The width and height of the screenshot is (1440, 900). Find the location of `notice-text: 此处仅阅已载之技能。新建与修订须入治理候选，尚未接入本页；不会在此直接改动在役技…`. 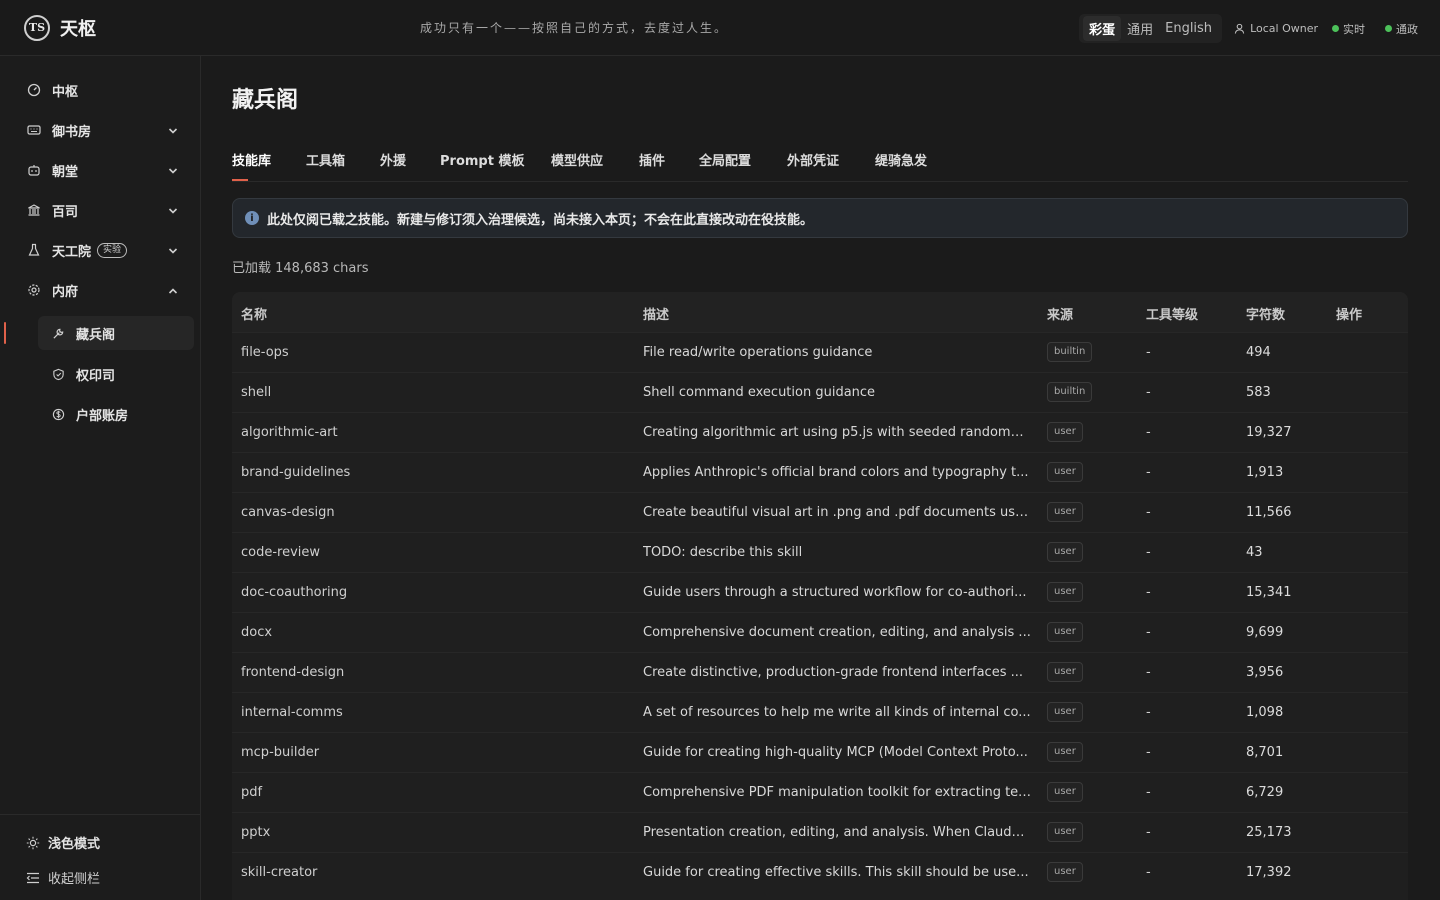

notice-text: 此处仅阅已载之技能。新建与修订须入治理候选，尚未接入本页；不会在此直接改动在役技… is located at coordinates (540, 220).